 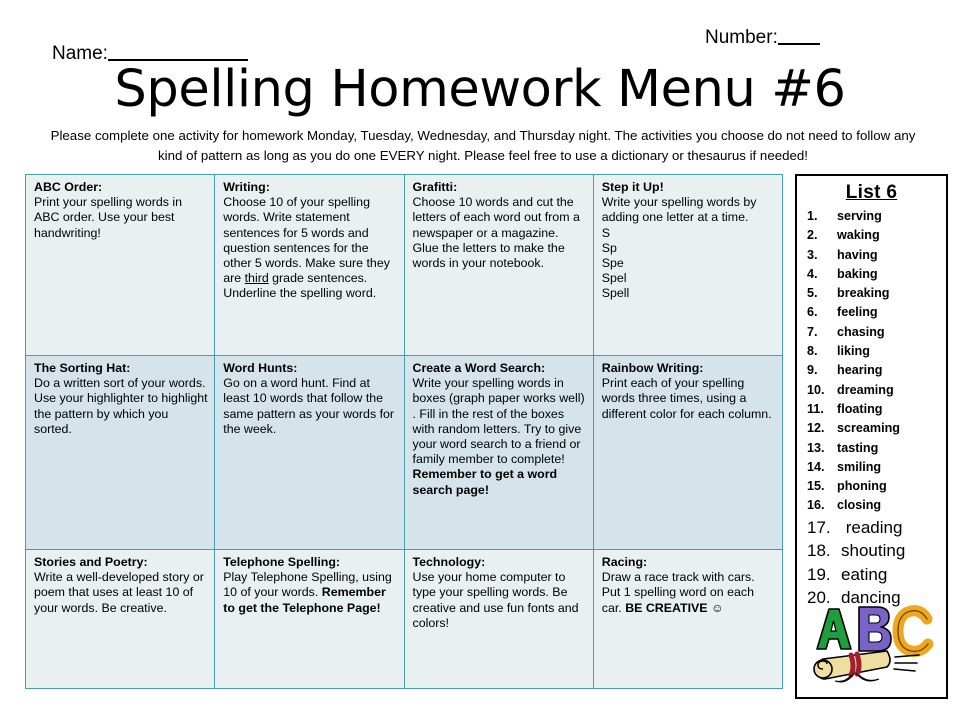 What do you see at coordinates (876, 332) in the screenshot?
I see `word-list-item: 7. chasing` at bounding box center [876, 332].